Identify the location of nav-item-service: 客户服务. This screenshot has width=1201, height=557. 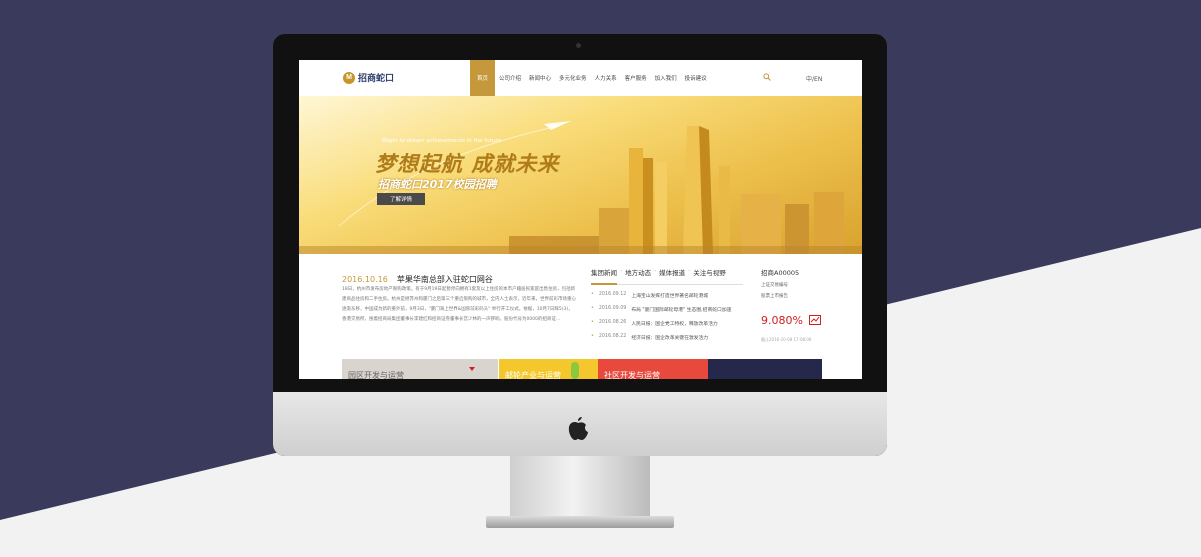
(636, 78).